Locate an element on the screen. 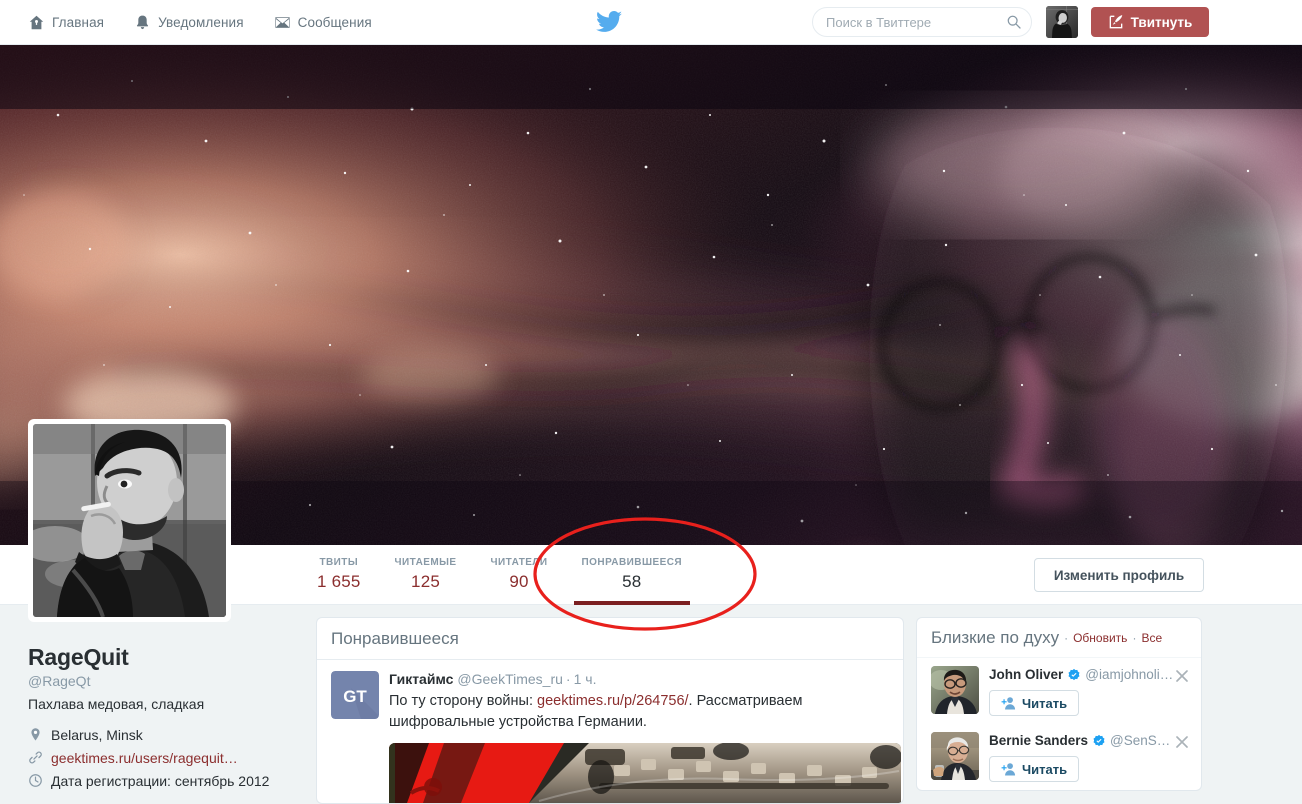  stat-tweets-key: ТВИТЫ is located at coordinates (339, 562).